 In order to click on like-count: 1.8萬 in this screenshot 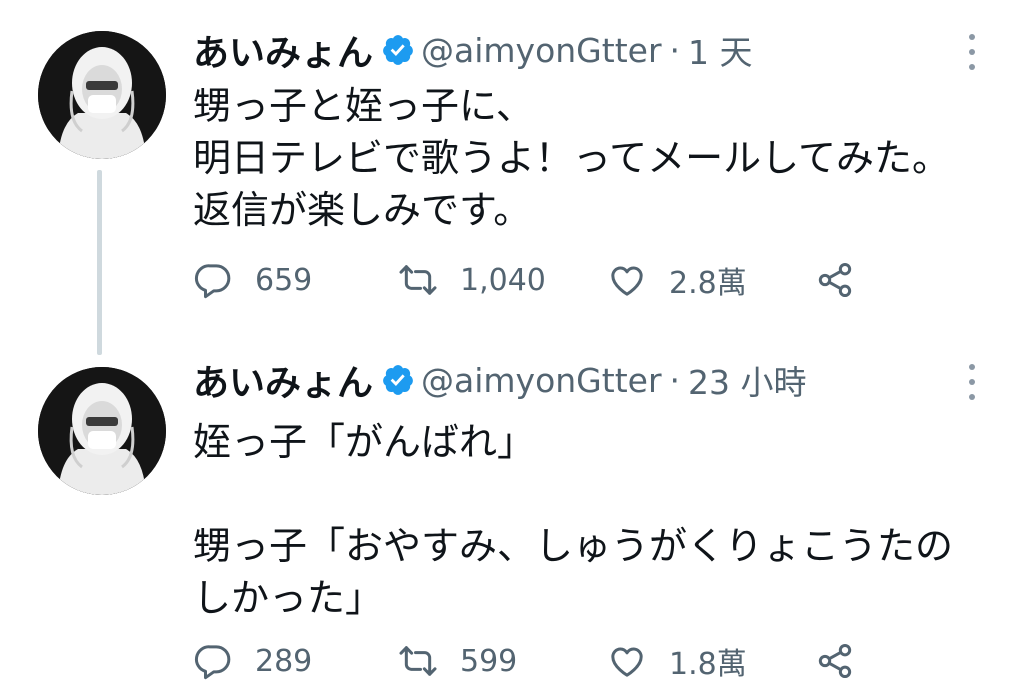, I will do `click(708, 664)`.